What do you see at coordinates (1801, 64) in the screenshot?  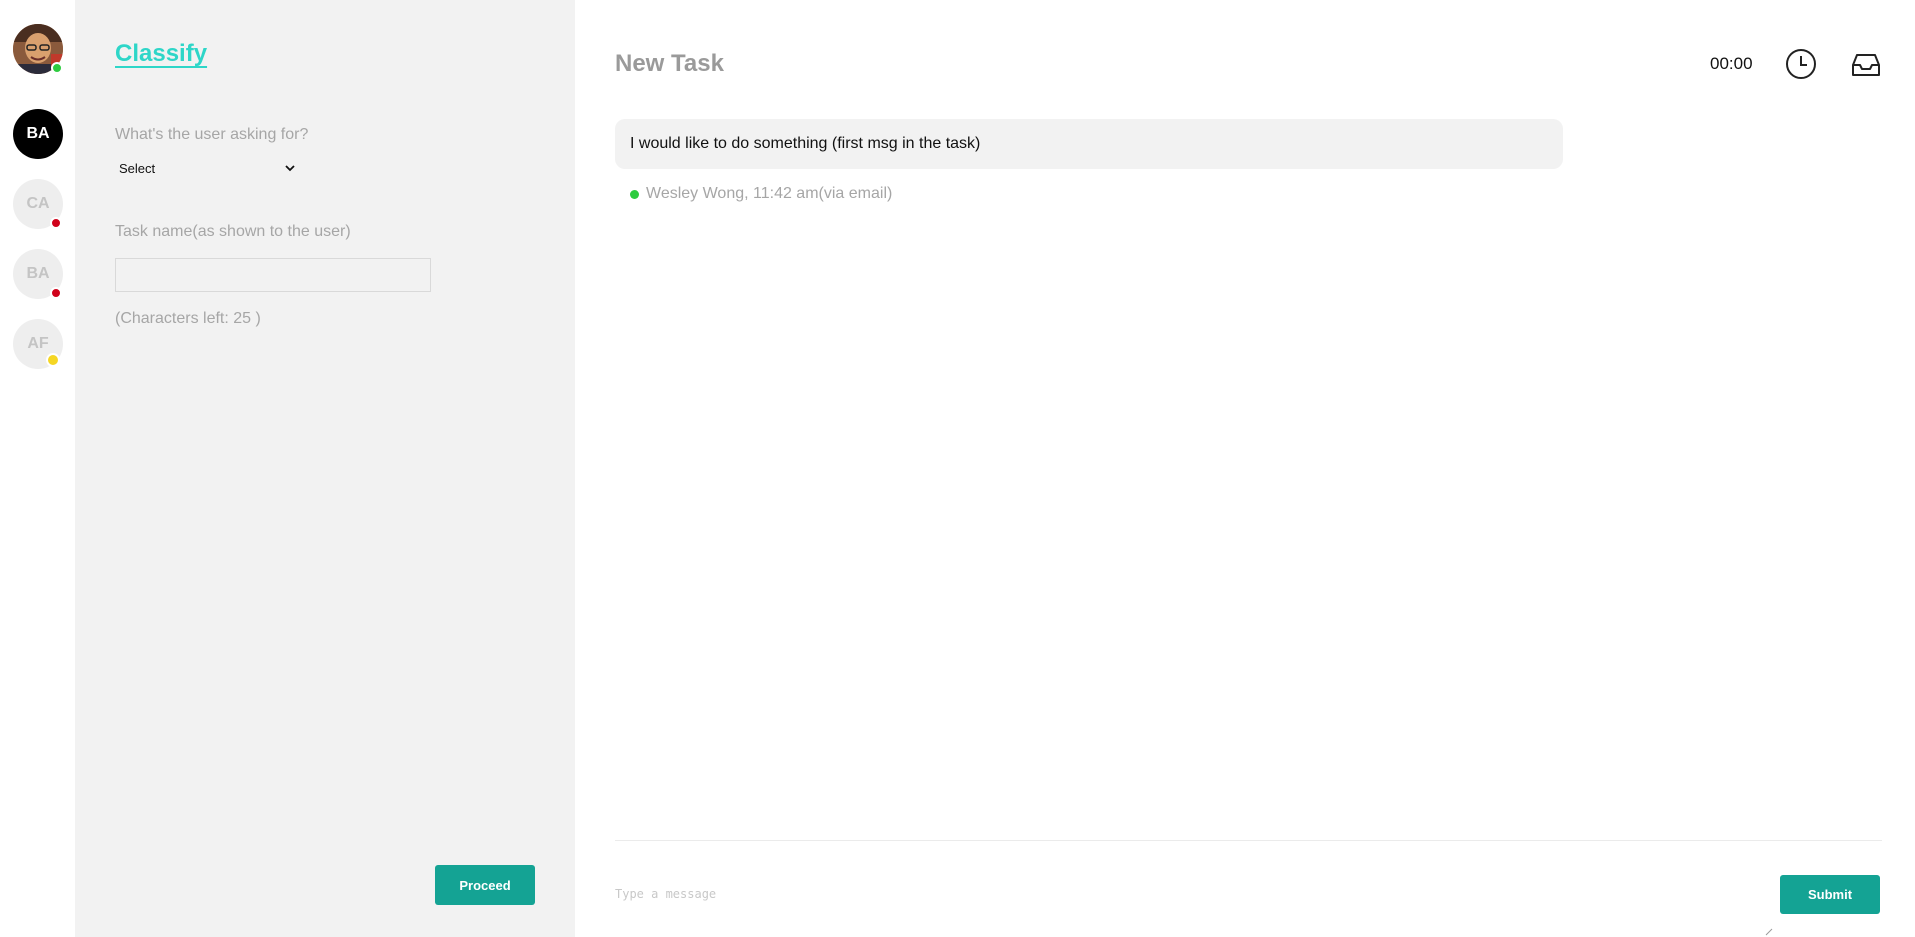 I see `clock-icon` at bounding box center [1801, 64].